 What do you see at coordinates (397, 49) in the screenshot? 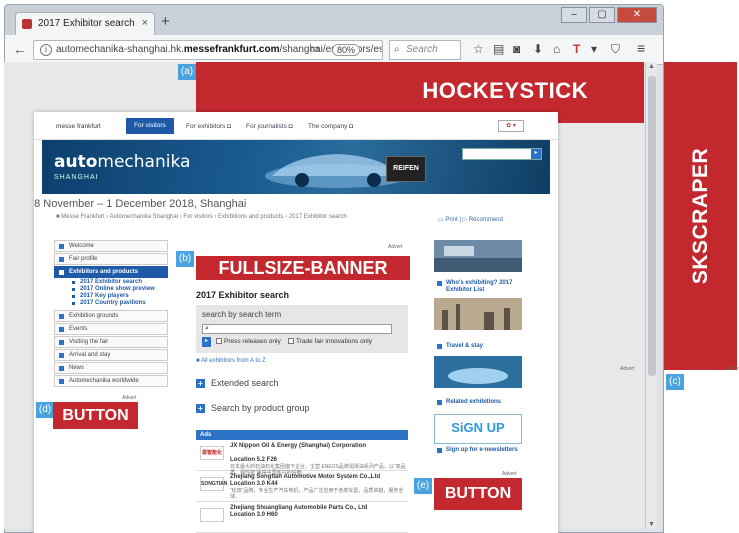
I see `search-icon: ⌕` at bounding box center [397, 49].